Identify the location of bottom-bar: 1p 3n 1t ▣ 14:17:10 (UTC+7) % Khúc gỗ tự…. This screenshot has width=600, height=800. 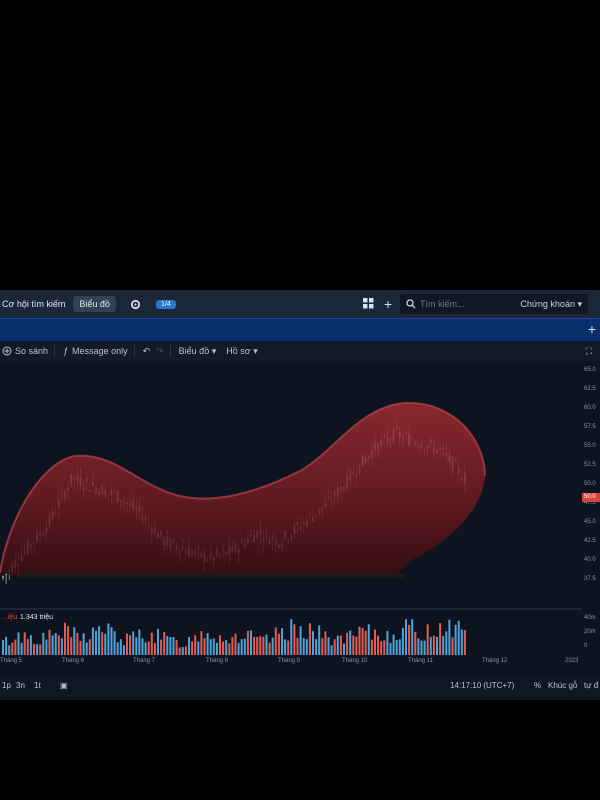
(300, 686).